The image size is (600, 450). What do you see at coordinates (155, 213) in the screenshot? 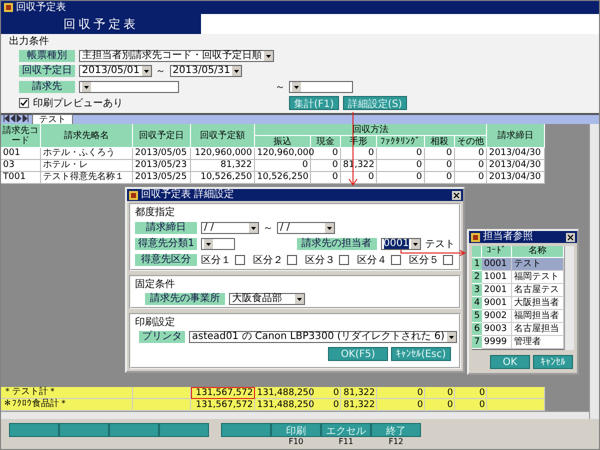
I see `section-heading: 都度指定` at bounding box center [155, 213].